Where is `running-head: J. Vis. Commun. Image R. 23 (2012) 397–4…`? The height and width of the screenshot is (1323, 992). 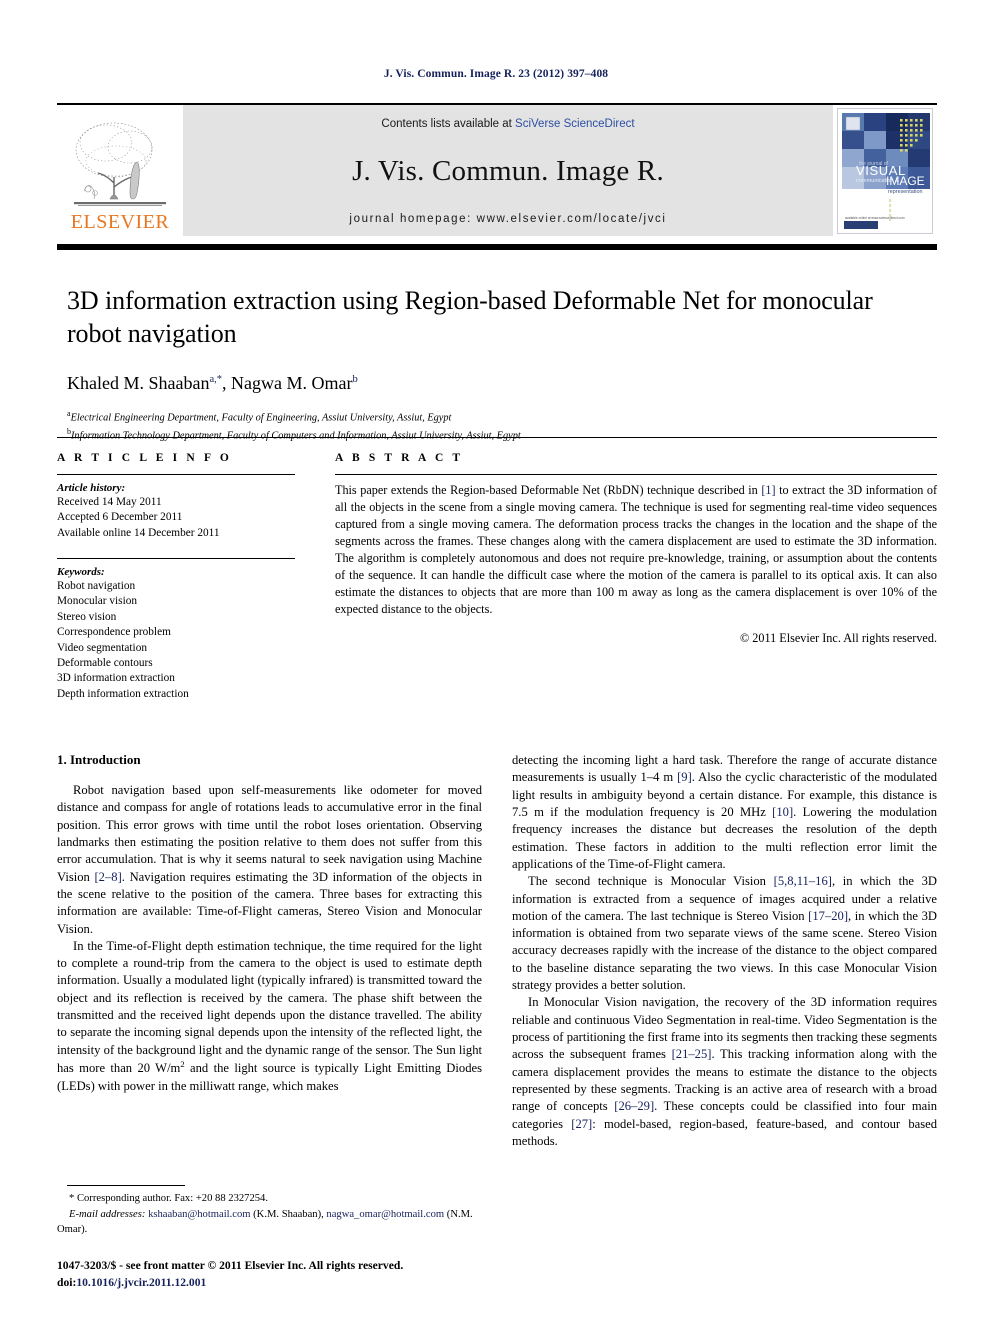 running-head: J. Vis. Commun. Image R. 23 (2012) 397–4… is located at coordinates (496, 74).